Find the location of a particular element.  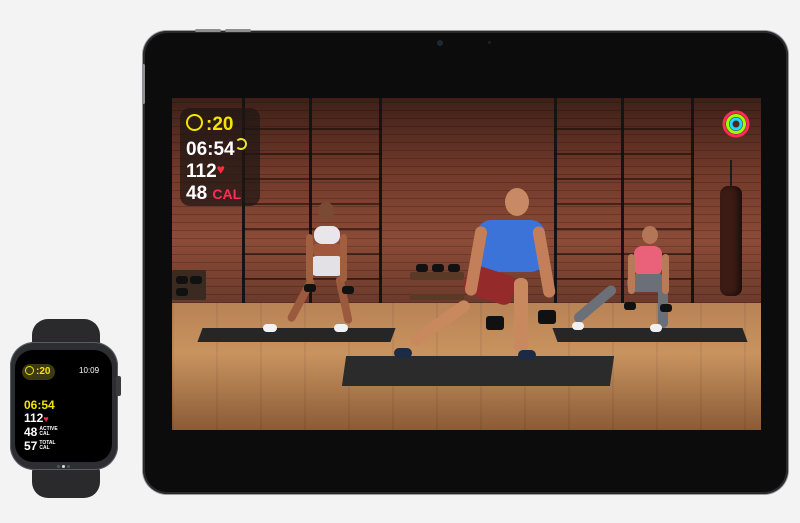

heart-rate: 112♥ is located at coordinates (205, 171).